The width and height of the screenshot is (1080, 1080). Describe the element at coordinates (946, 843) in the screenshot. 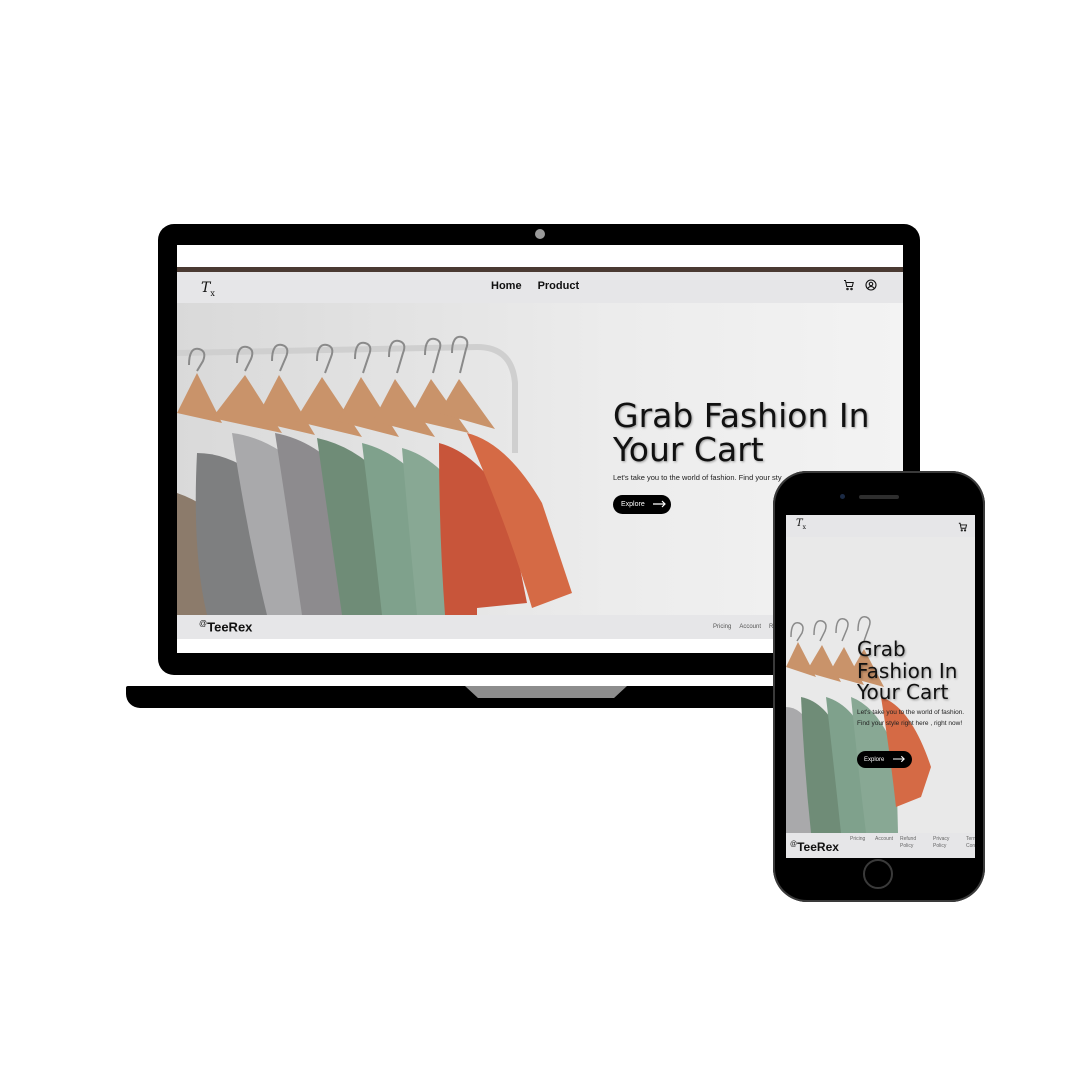

I see `footer-link-privacy: Privacy Policy` at that location.